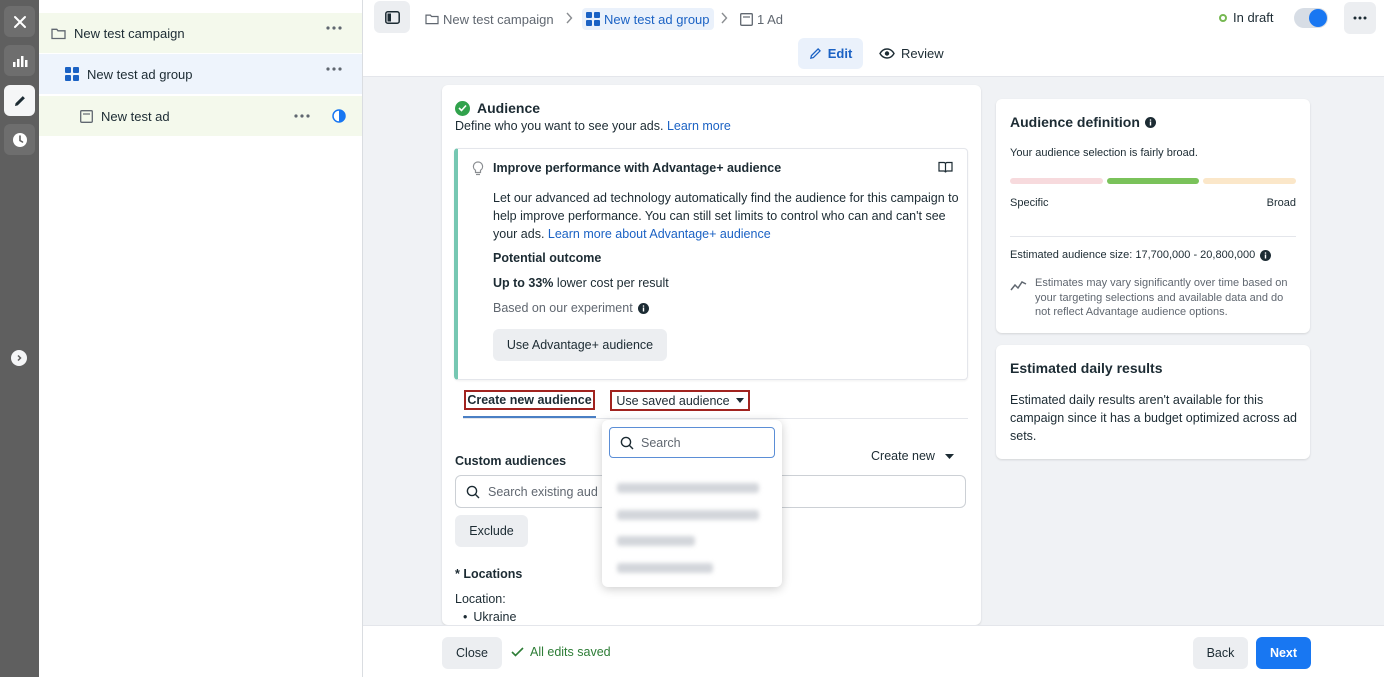 Image resolution: width=1384 pixels, height=677 pixels. Describe the element at coordinates (1223, 17) in the screenshot. I see `status-dot-icon` at that location.